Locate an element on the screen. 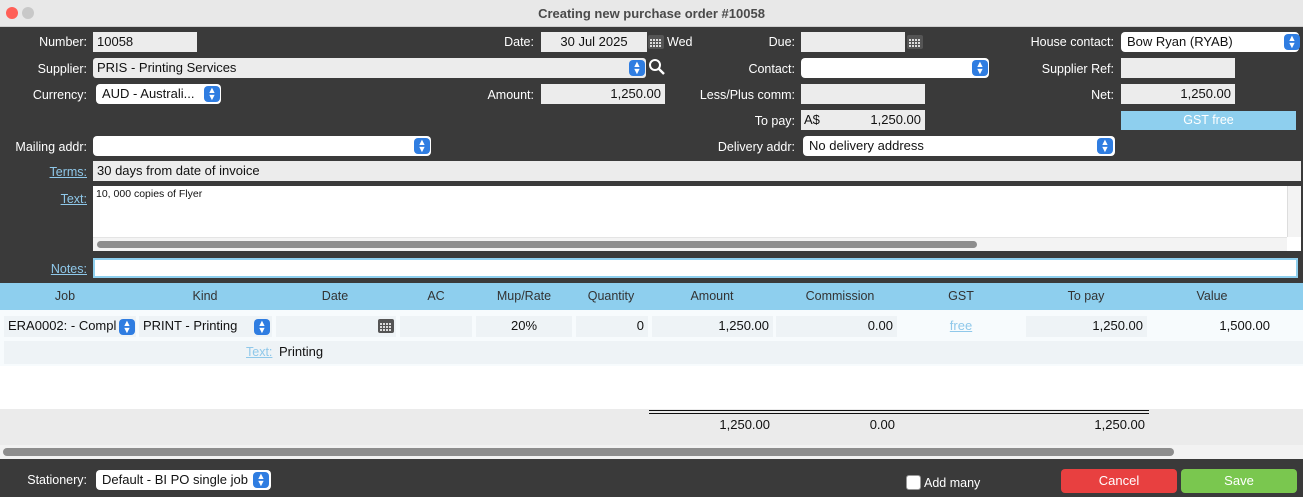  stationery-stepper-icon: ▲ ▼ is located at coordinates (261, 480).